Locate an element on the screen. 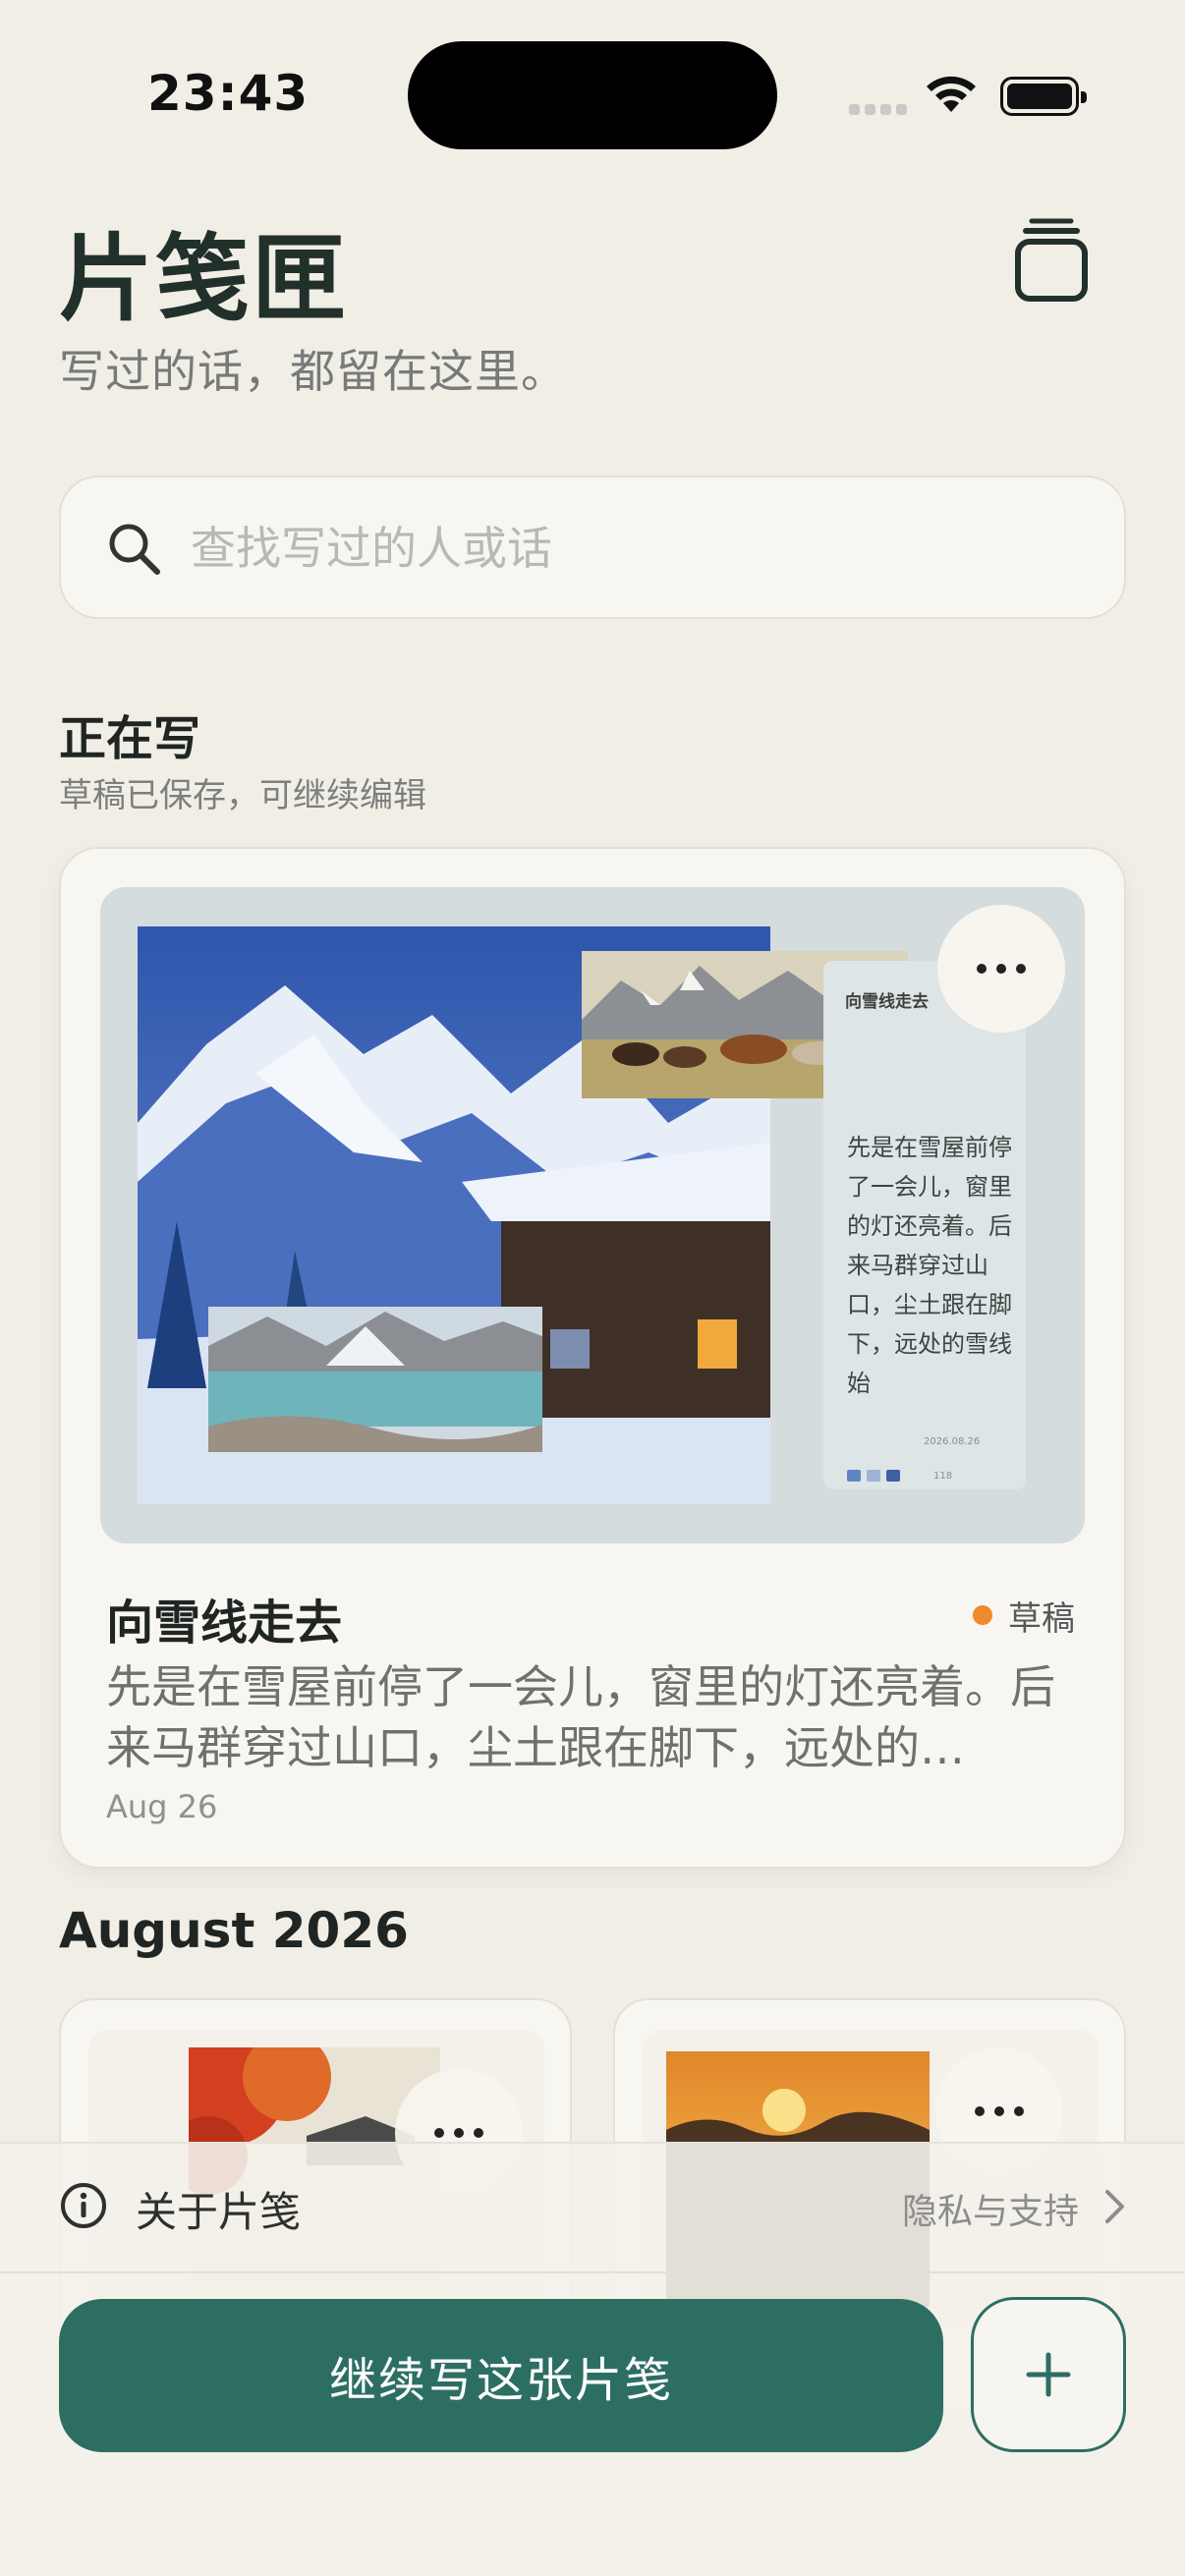  draft-status-label: 草稿 is located at coordinates (1041, 1619).